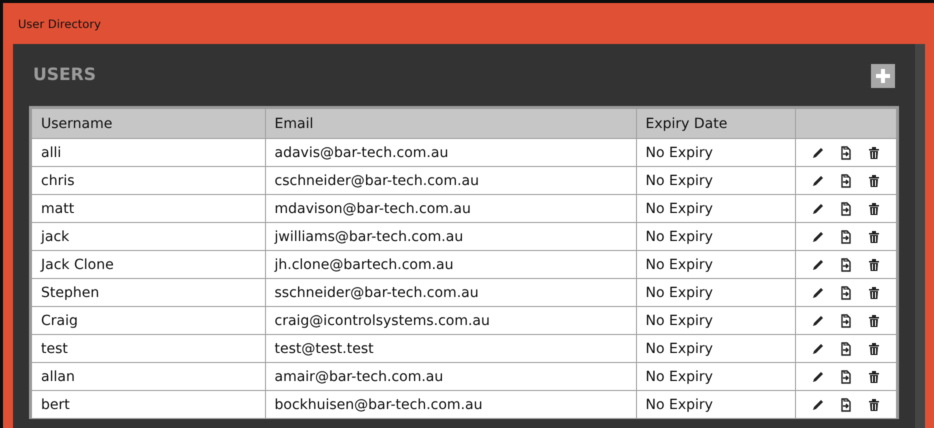 This screenshot has height=428, width=934. What do you see at coordinates (51, 152) in the screenshot?
I see `username-cell: alli` at bounding box center [51, 152].